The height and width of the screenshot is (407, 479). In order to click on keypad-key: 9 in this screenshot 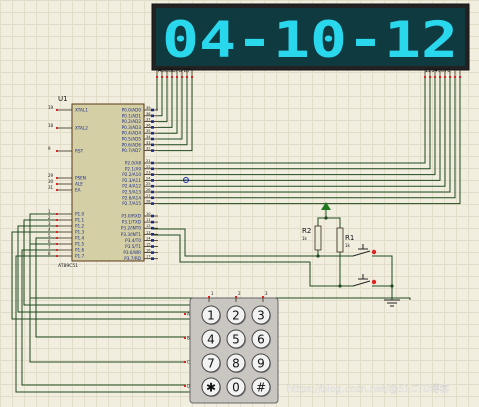, I will do `click(261, 363)`.